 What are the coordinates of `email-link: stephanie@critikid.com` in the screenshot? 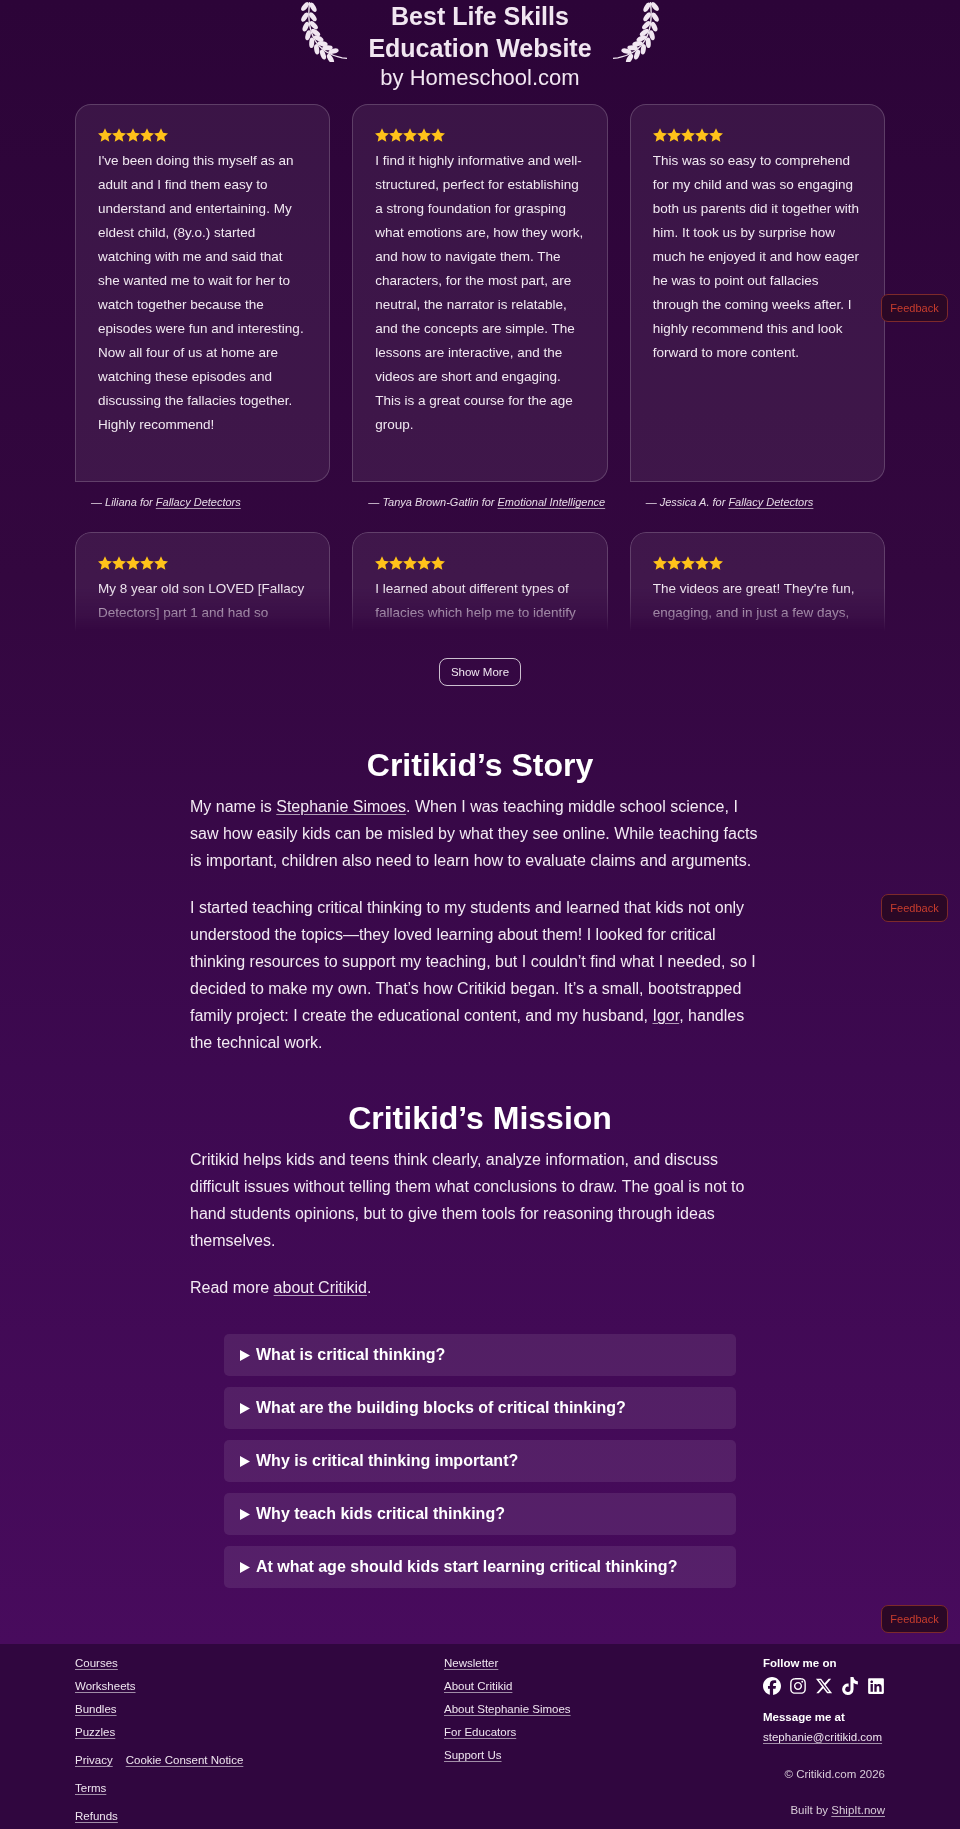 It's located at (823, 1737).